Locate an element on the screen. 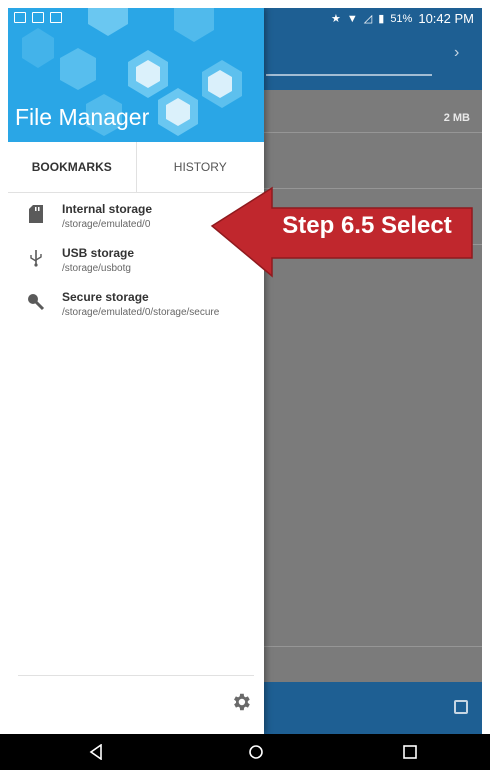 This screenshot has height=770, width=490. gallery-notification-icon is located at coordinates (20, 17).